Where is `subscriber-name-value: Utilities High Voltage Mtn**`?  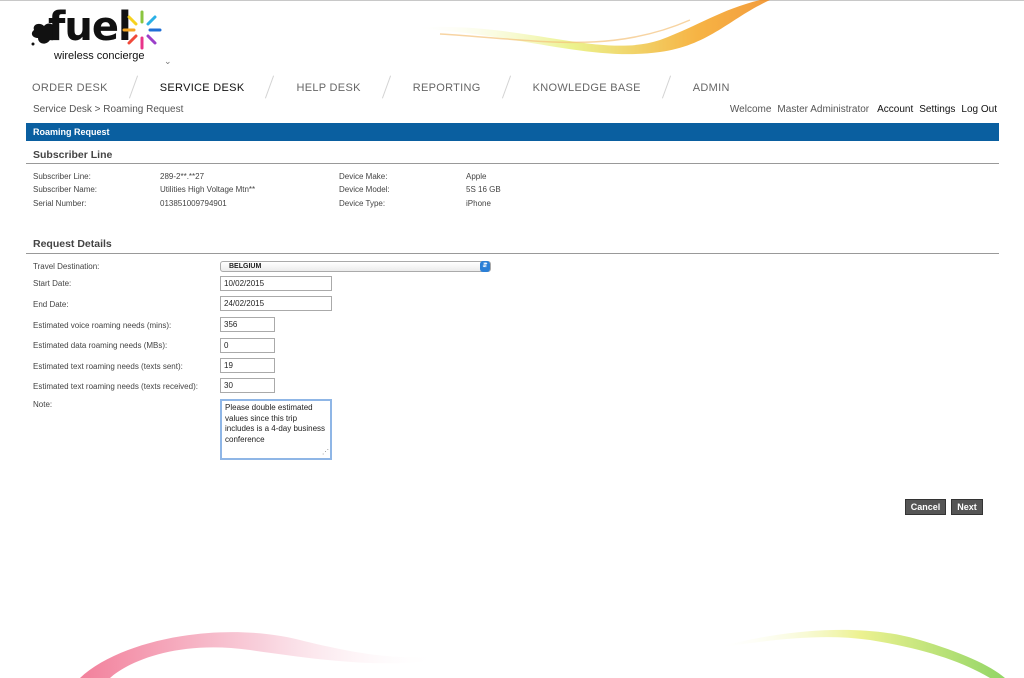 subscriber-name-value: Utilities High Voltage Mtn** is located at coordinates (208, 189).